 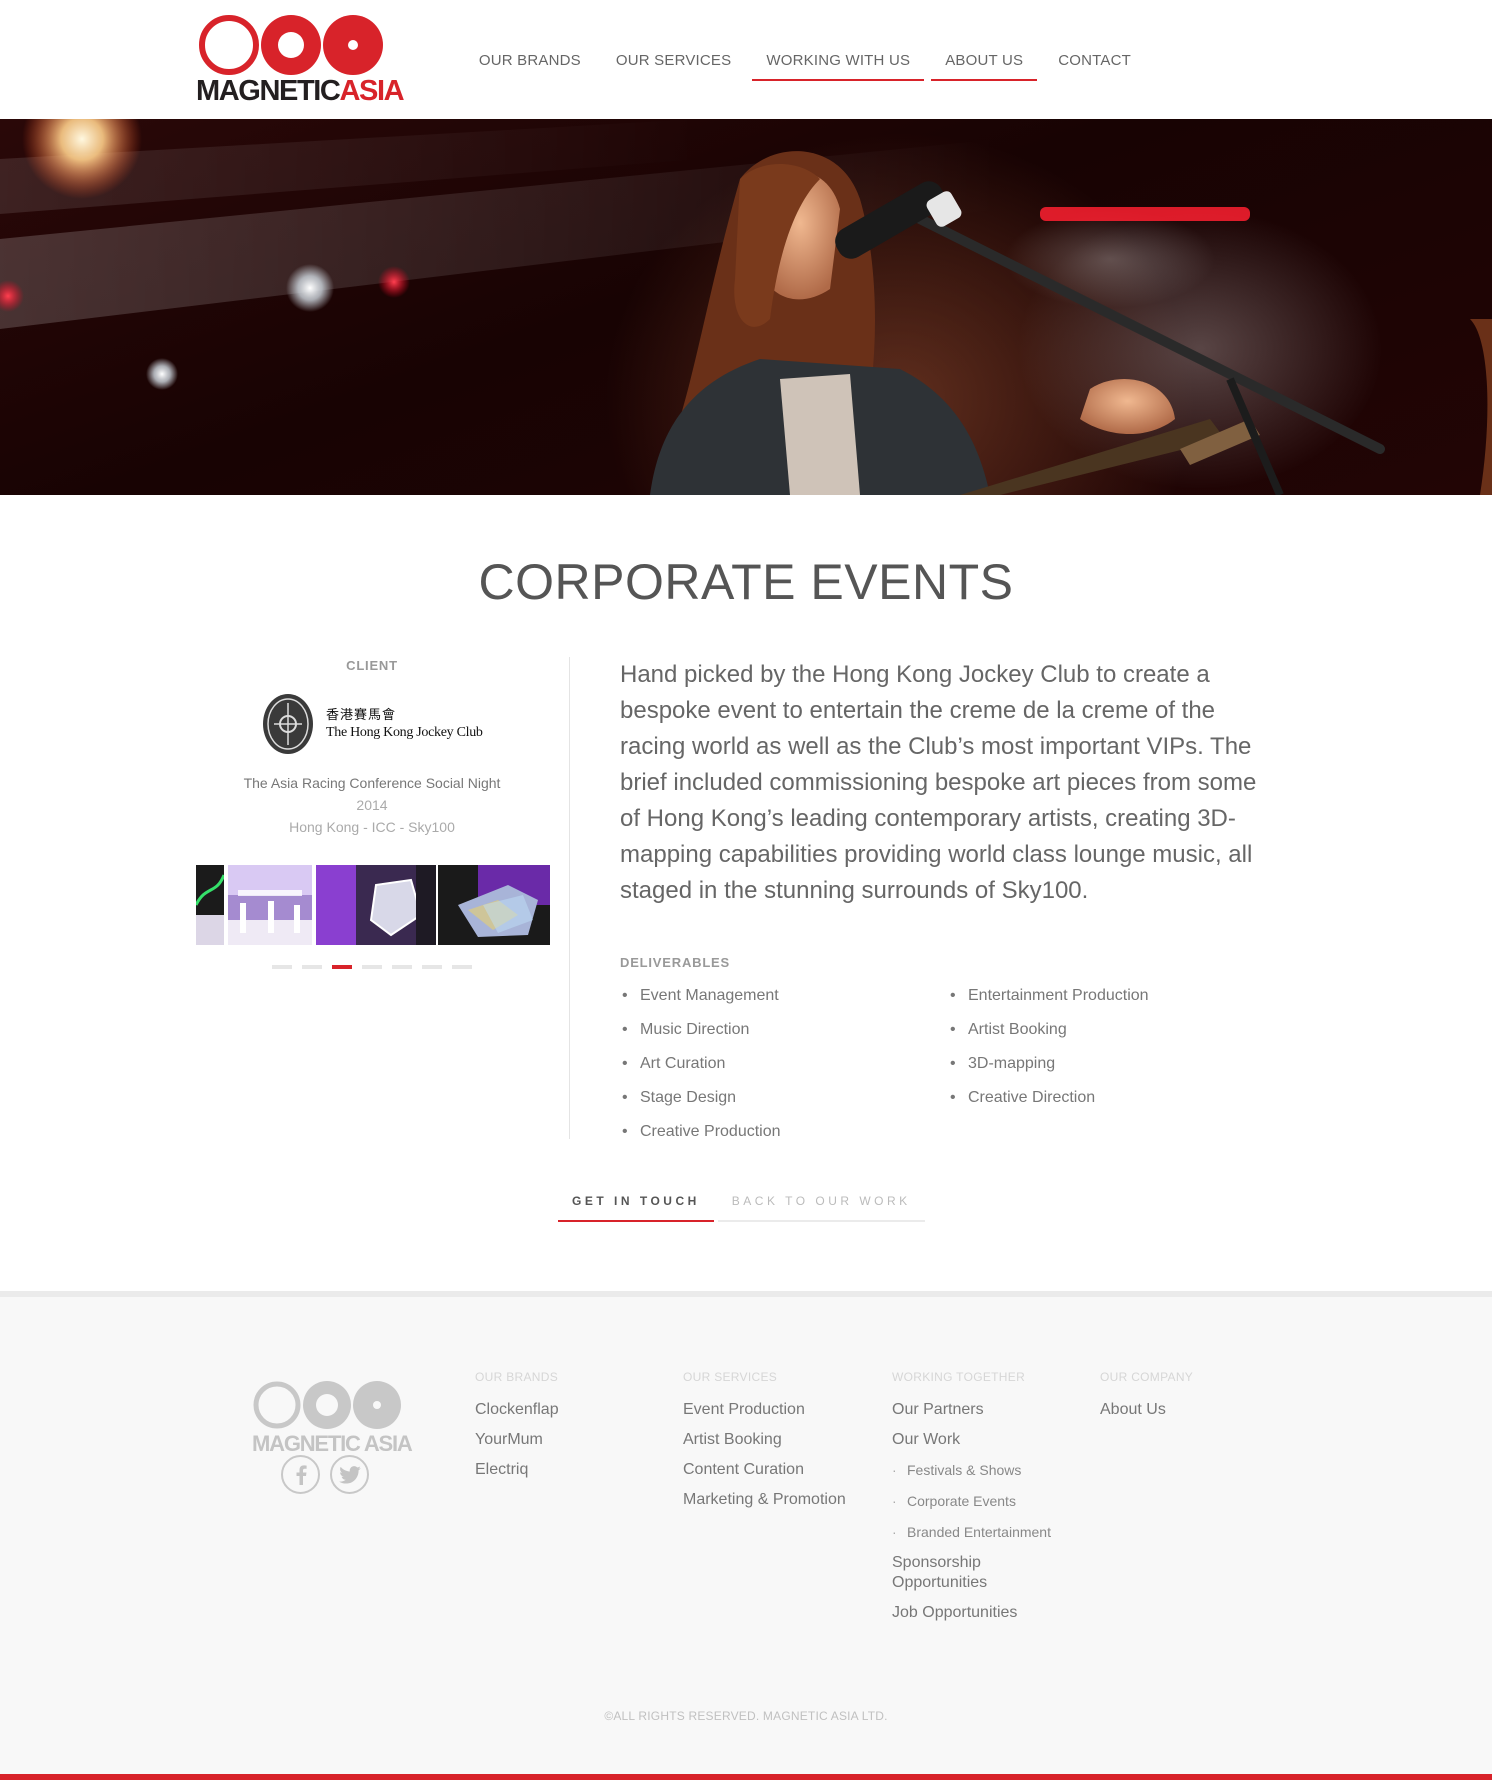 What do you see at coordinates (1048, 1105) in the screenshot?
I see `deliverable-item: Creative Direction` at bounding box center [1048, 1105].